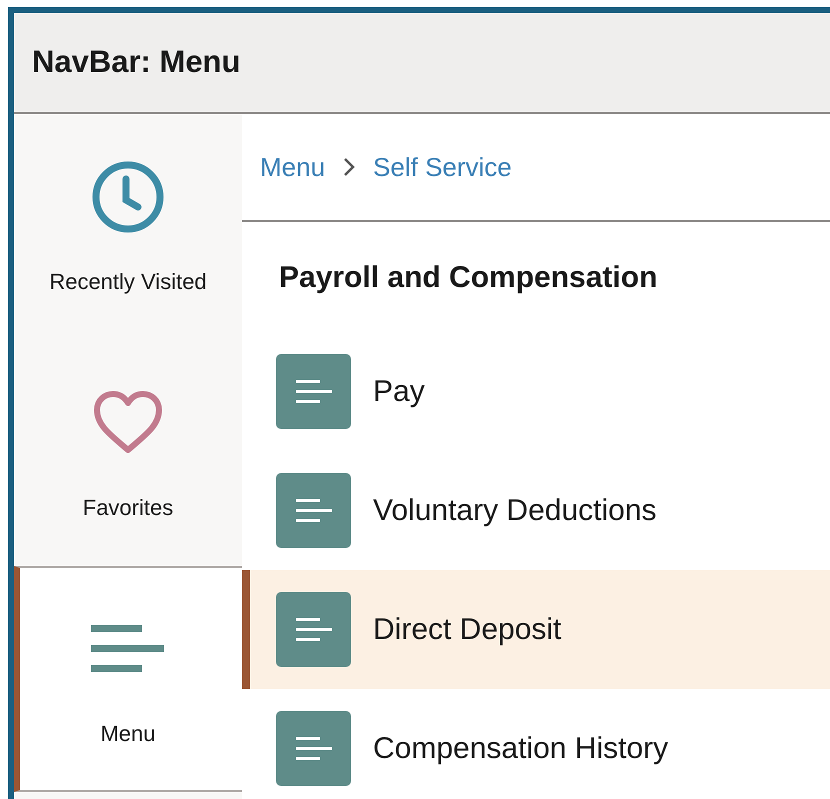  Describe the element at coordinates (442, 167) in the screenshot. I see `breadcrumb-link: Self Service` at that location.